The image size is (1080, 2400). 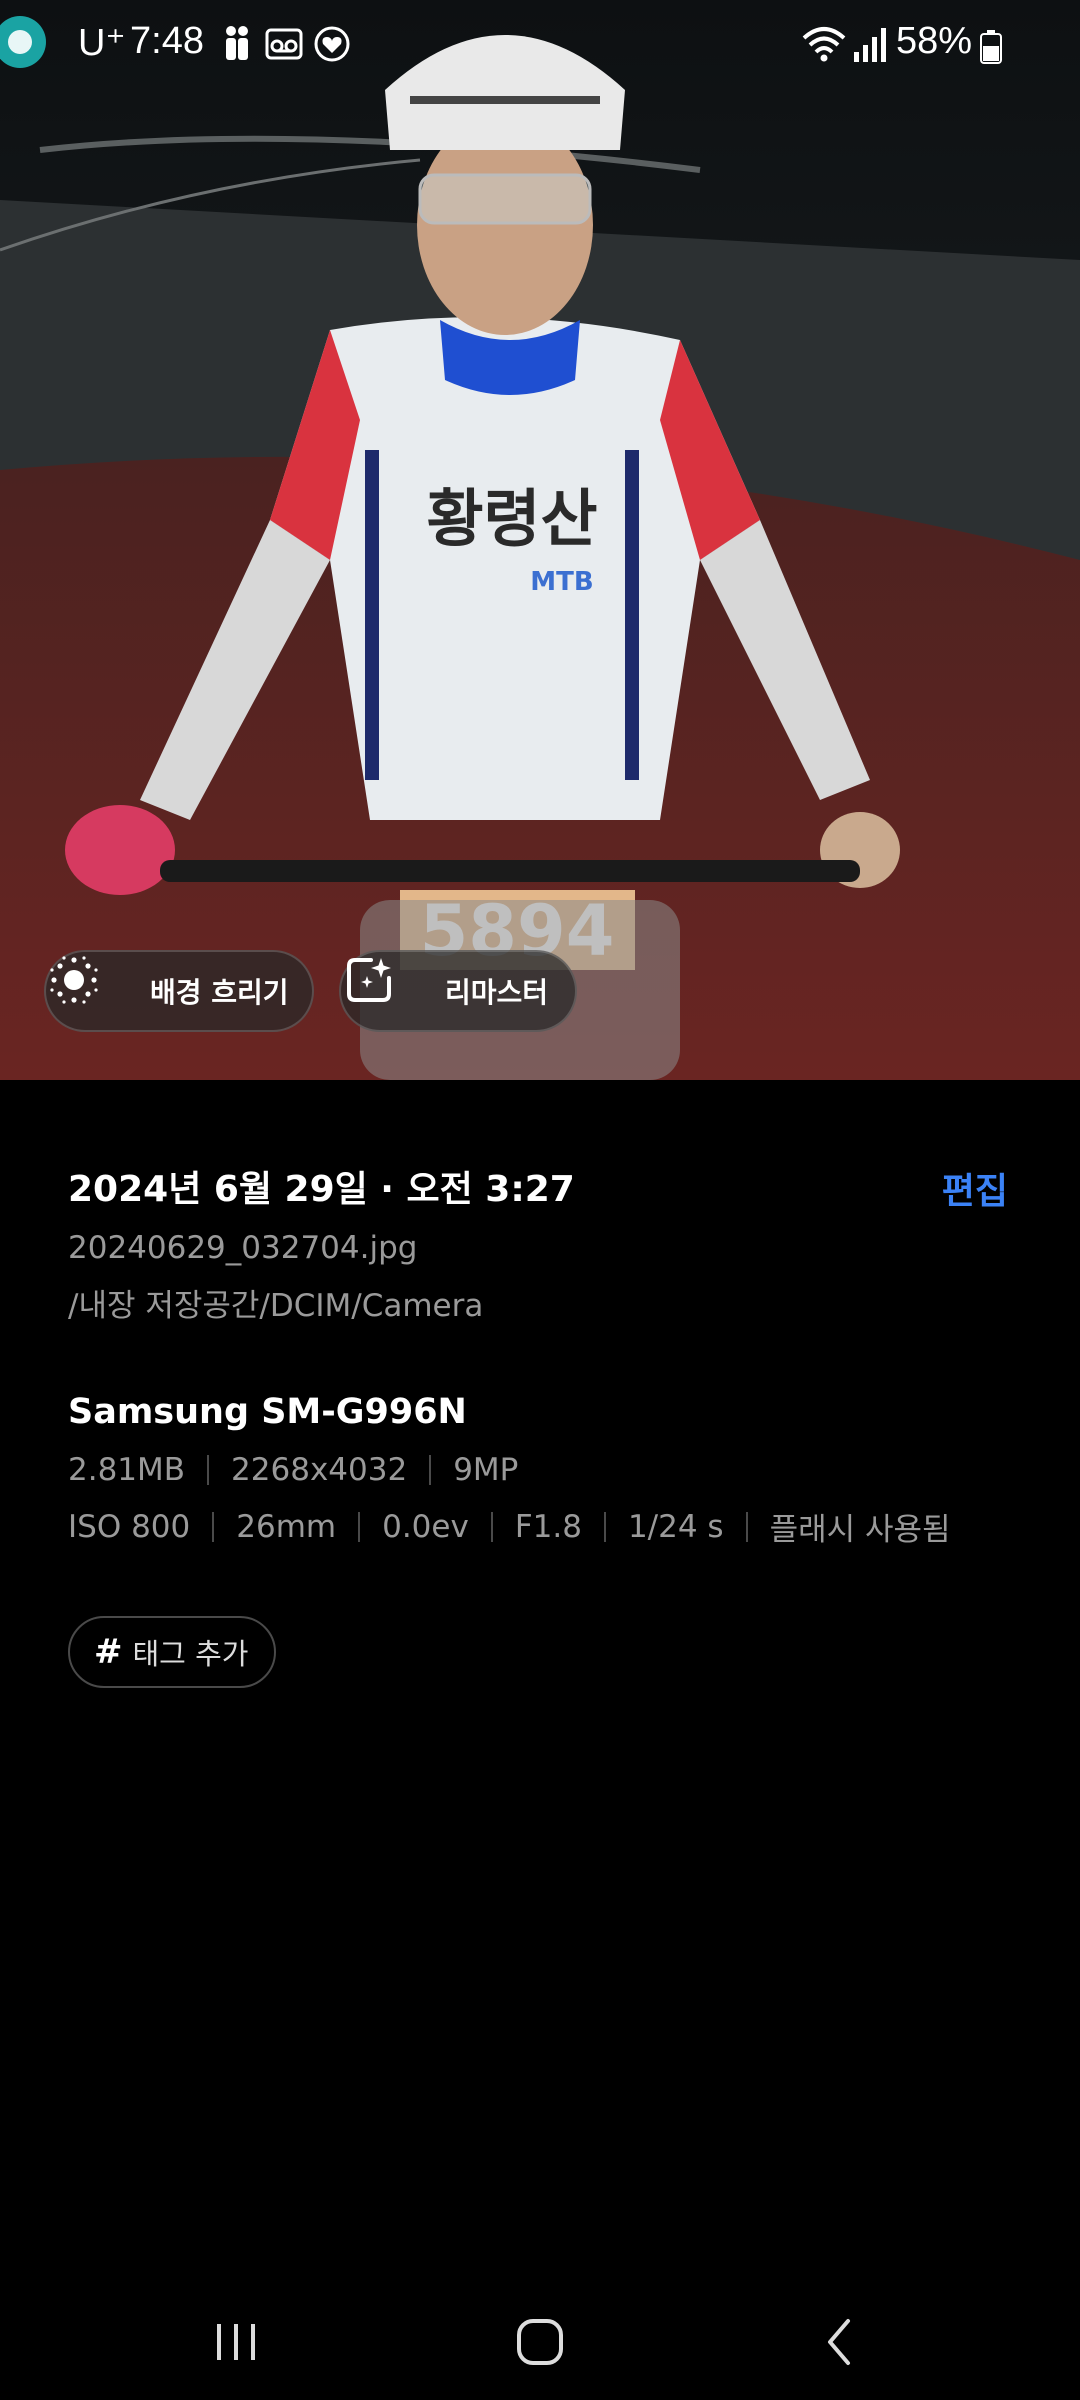 I want to click on resolution: 2268x4032, so click(x=319, y=1470).